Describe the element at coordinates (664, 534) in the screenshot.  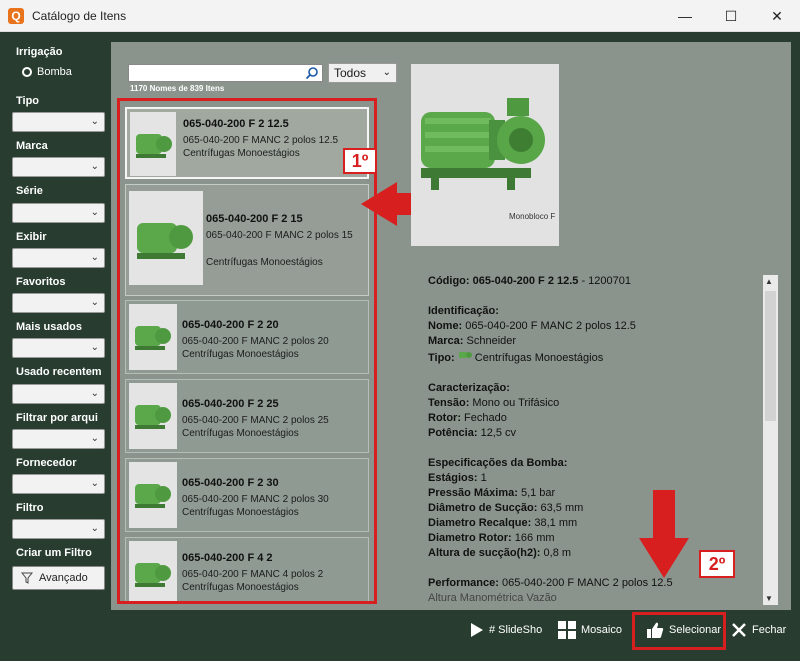
I see `red-arrow-down-icon` at that location.